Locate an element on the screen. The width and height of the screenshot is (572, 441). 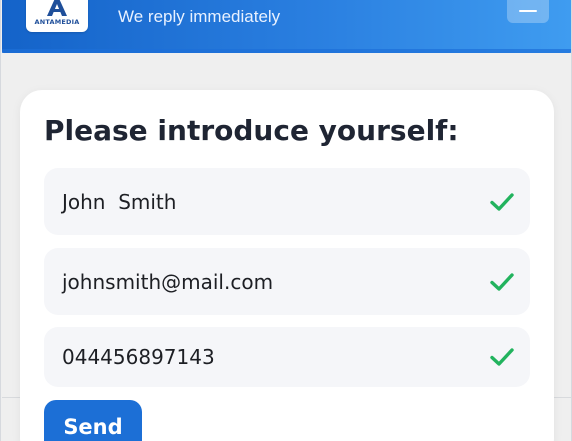
logo-wordmark: ANTAMEDIA is located at coordinates (57, 22).